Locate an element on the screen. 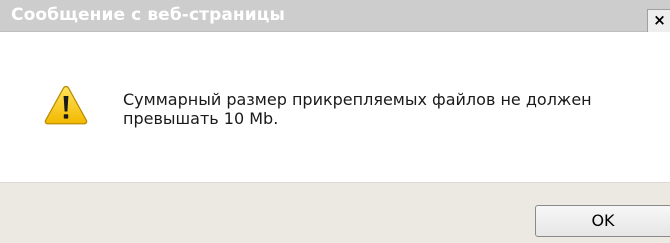 This screenshot has height=243, width=670. close-icon: × is located at coordinates (659, 20).